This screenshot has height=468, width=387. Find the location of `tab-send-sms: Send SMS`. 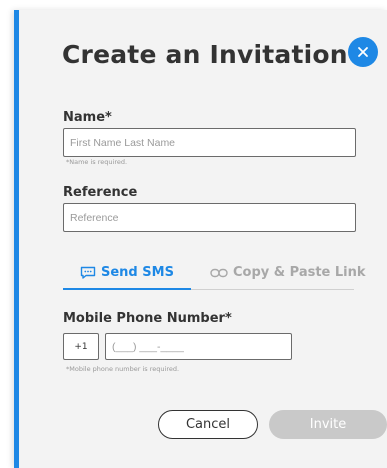

tab-send-sms: Send SMS is located at coordinates (127, 272).